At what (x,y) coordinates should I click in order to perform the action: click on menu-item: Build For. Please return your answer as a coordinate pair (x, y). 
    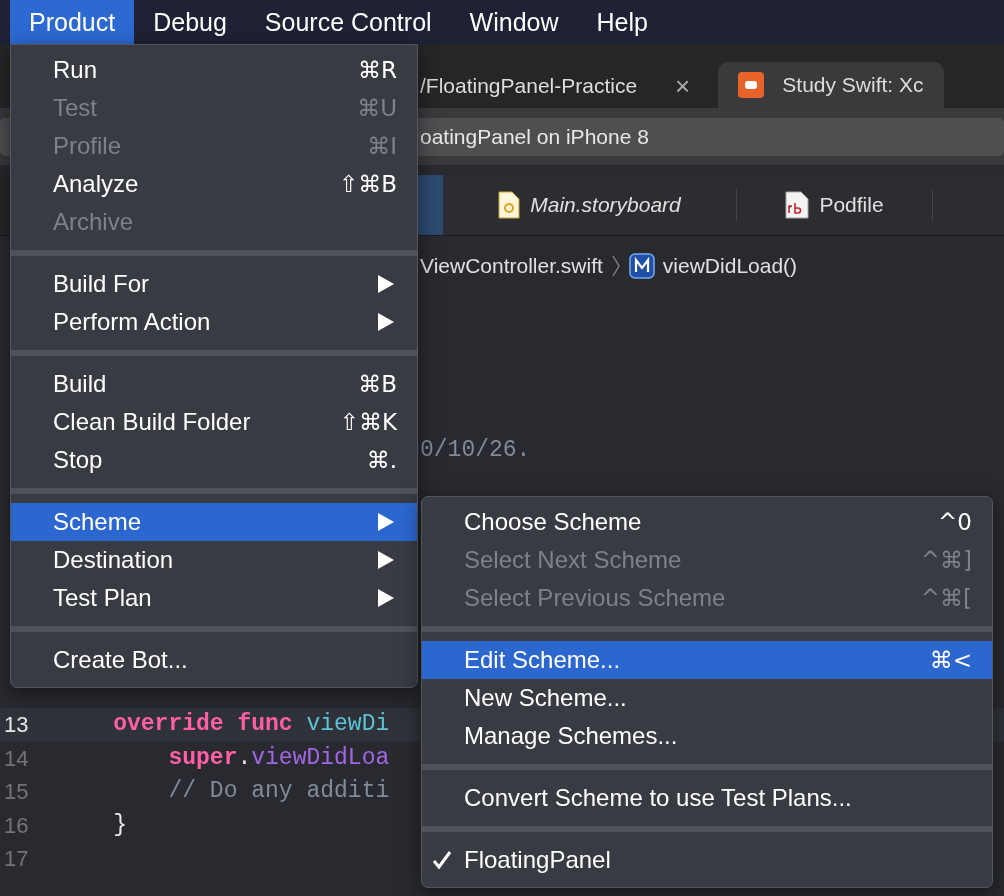
    Looking at the image, I should click on (214, 284).